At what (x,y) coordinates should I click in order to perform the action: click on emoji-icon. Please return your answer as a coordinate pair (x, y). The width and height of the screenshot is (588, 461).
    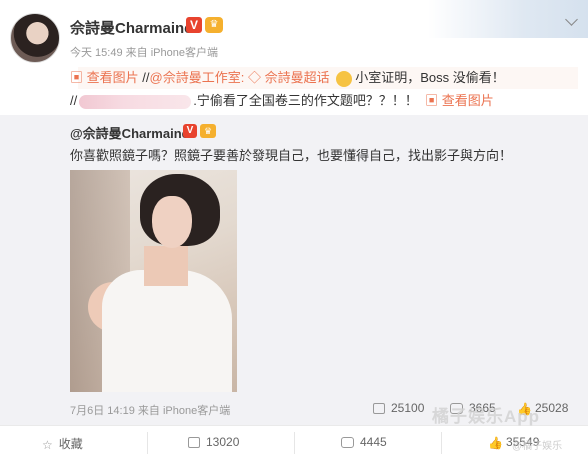
    Looking at the image, I should click on (344, 78).